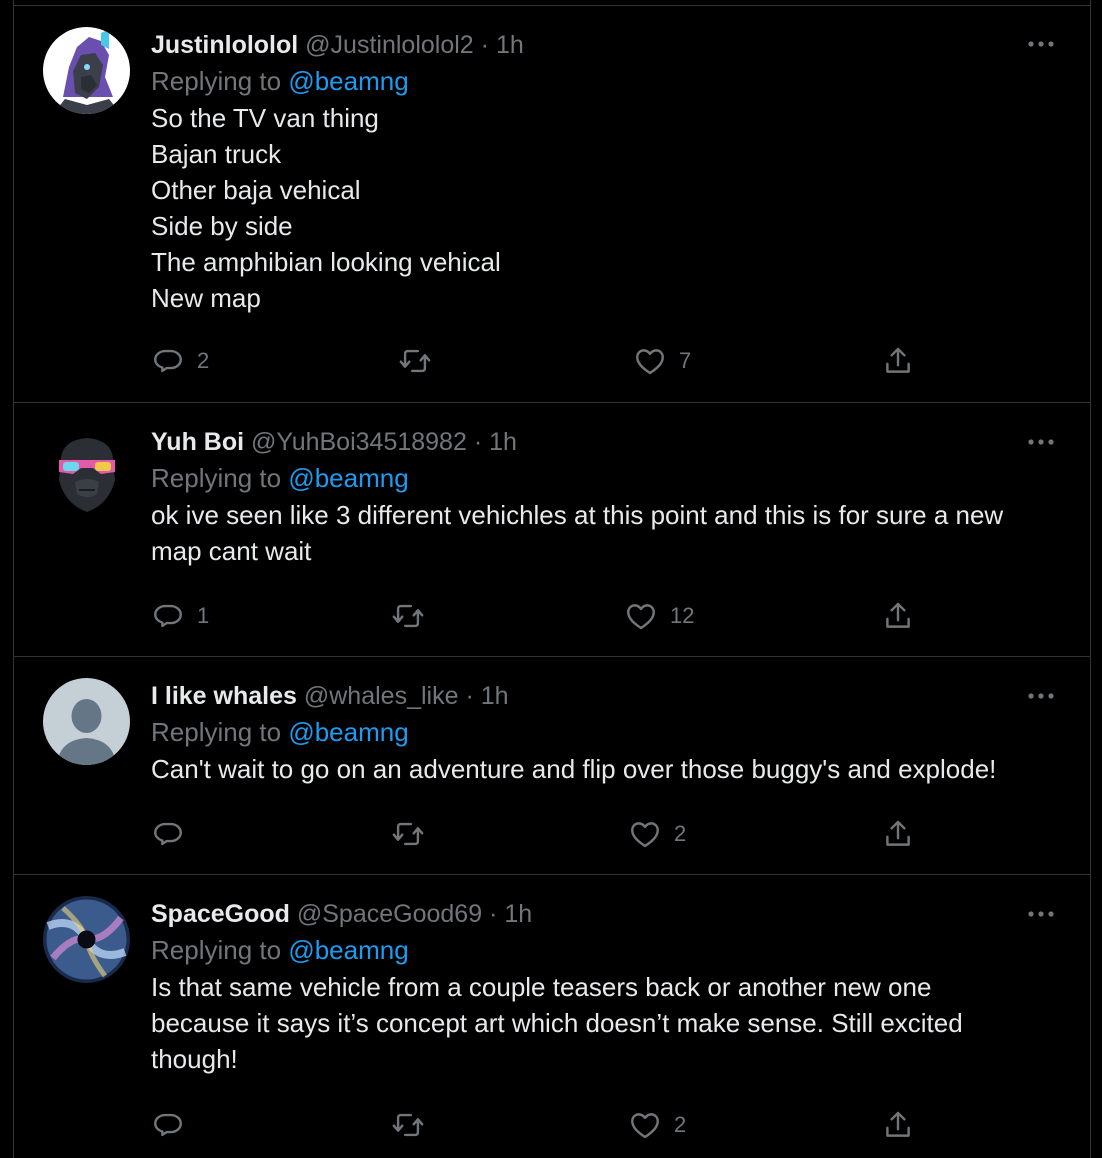  I want to click on tweet-text-line: So the TV van thing, so click(265, 118).